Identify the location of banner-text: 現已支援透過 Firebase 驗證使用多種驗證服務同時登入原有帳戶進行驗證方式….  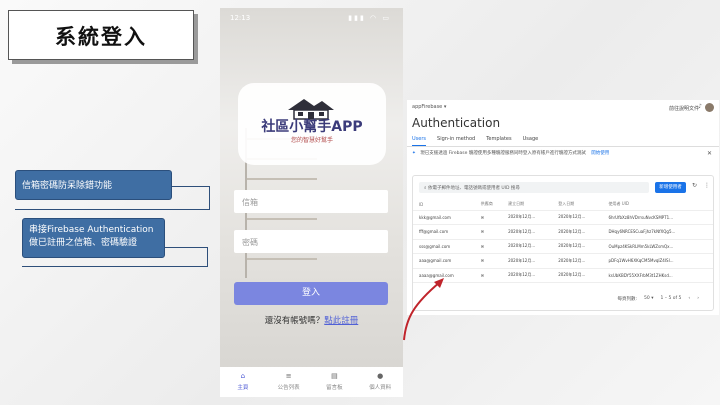
(503, 153).